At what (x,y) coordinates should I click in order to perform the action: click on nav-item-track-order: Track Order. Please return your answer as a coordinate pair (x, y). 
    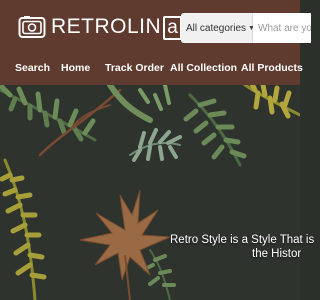
    Looking at the image, I should click on (134, 68).